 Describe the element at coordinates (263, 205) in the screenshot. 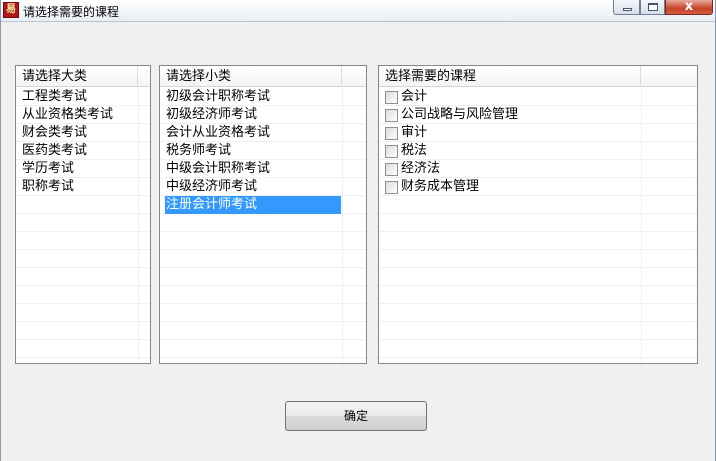

I see `subcategory-item: 注册会计师考试` at that location.